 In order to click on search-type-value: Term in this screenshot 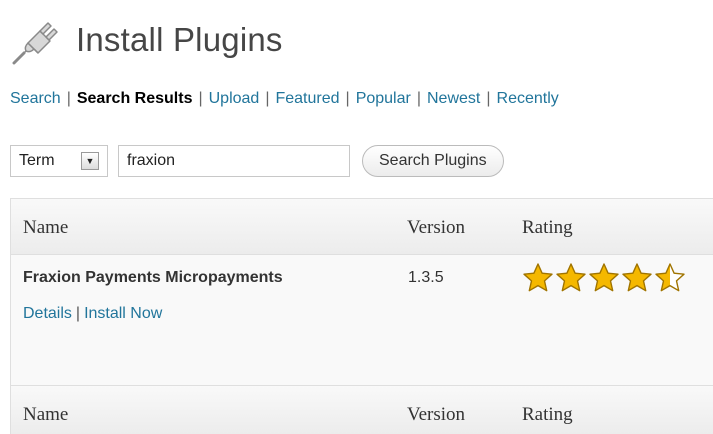, I will do `click(37, 160)`.